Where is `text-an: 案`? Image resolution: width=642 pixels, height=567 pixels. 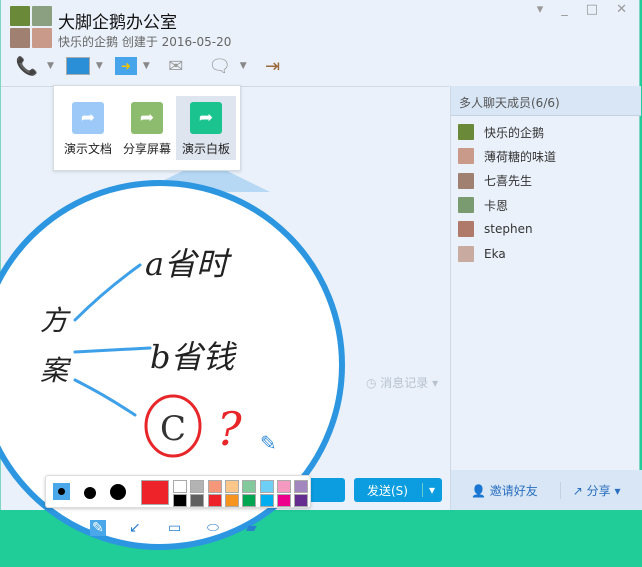 text-an: 案 is located at coordinates (56, 370).